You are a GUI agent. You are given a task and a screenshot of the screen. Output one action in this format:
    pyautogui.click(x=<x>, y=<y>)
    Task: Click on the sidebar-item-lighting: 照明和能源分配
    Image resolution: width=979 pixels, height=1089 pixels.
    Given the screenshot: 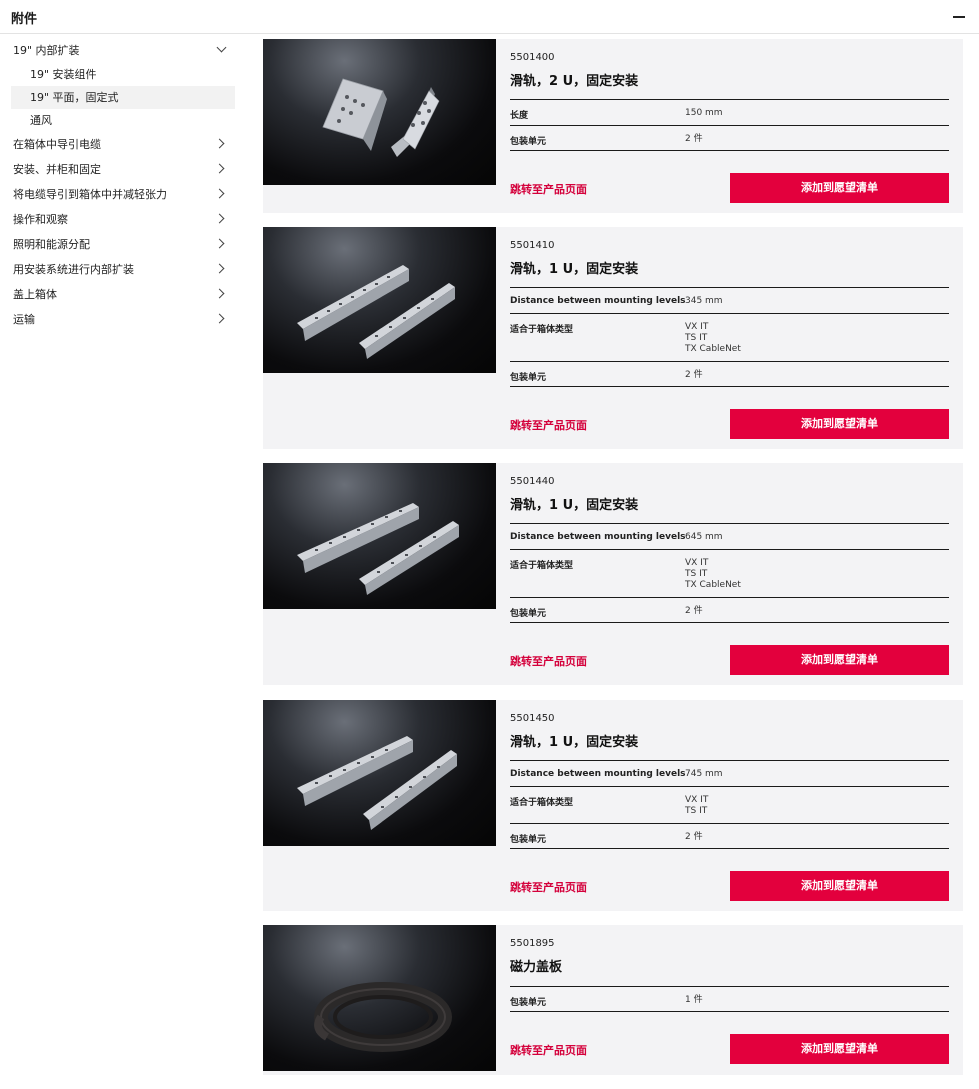 What is the action you would take?
    pyautogui.click(x=118, y=244)
    